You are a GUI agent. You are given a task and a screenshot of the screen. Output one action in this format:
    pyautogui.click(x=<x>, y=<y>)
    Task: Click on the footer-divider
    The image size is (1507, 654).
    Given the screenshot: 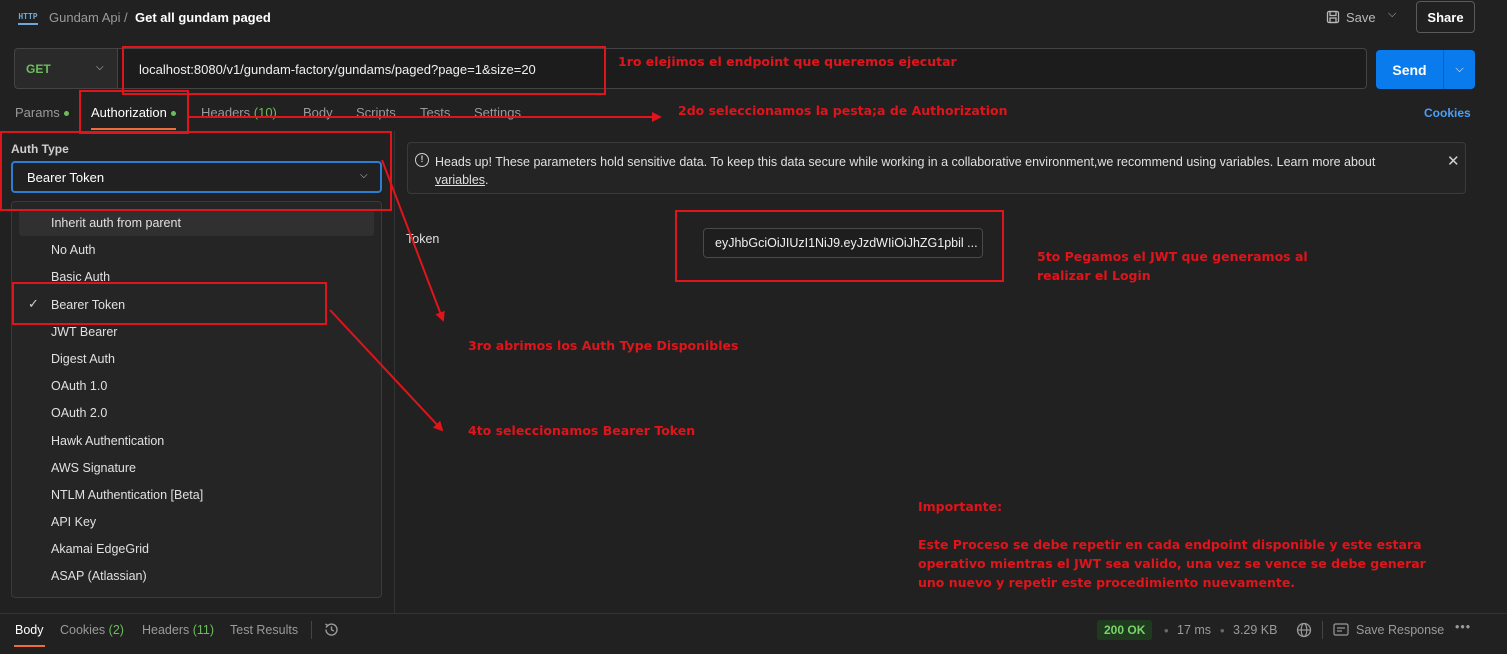 What is the action you would take?
    pyautogui.click(x=753, y=613)
    